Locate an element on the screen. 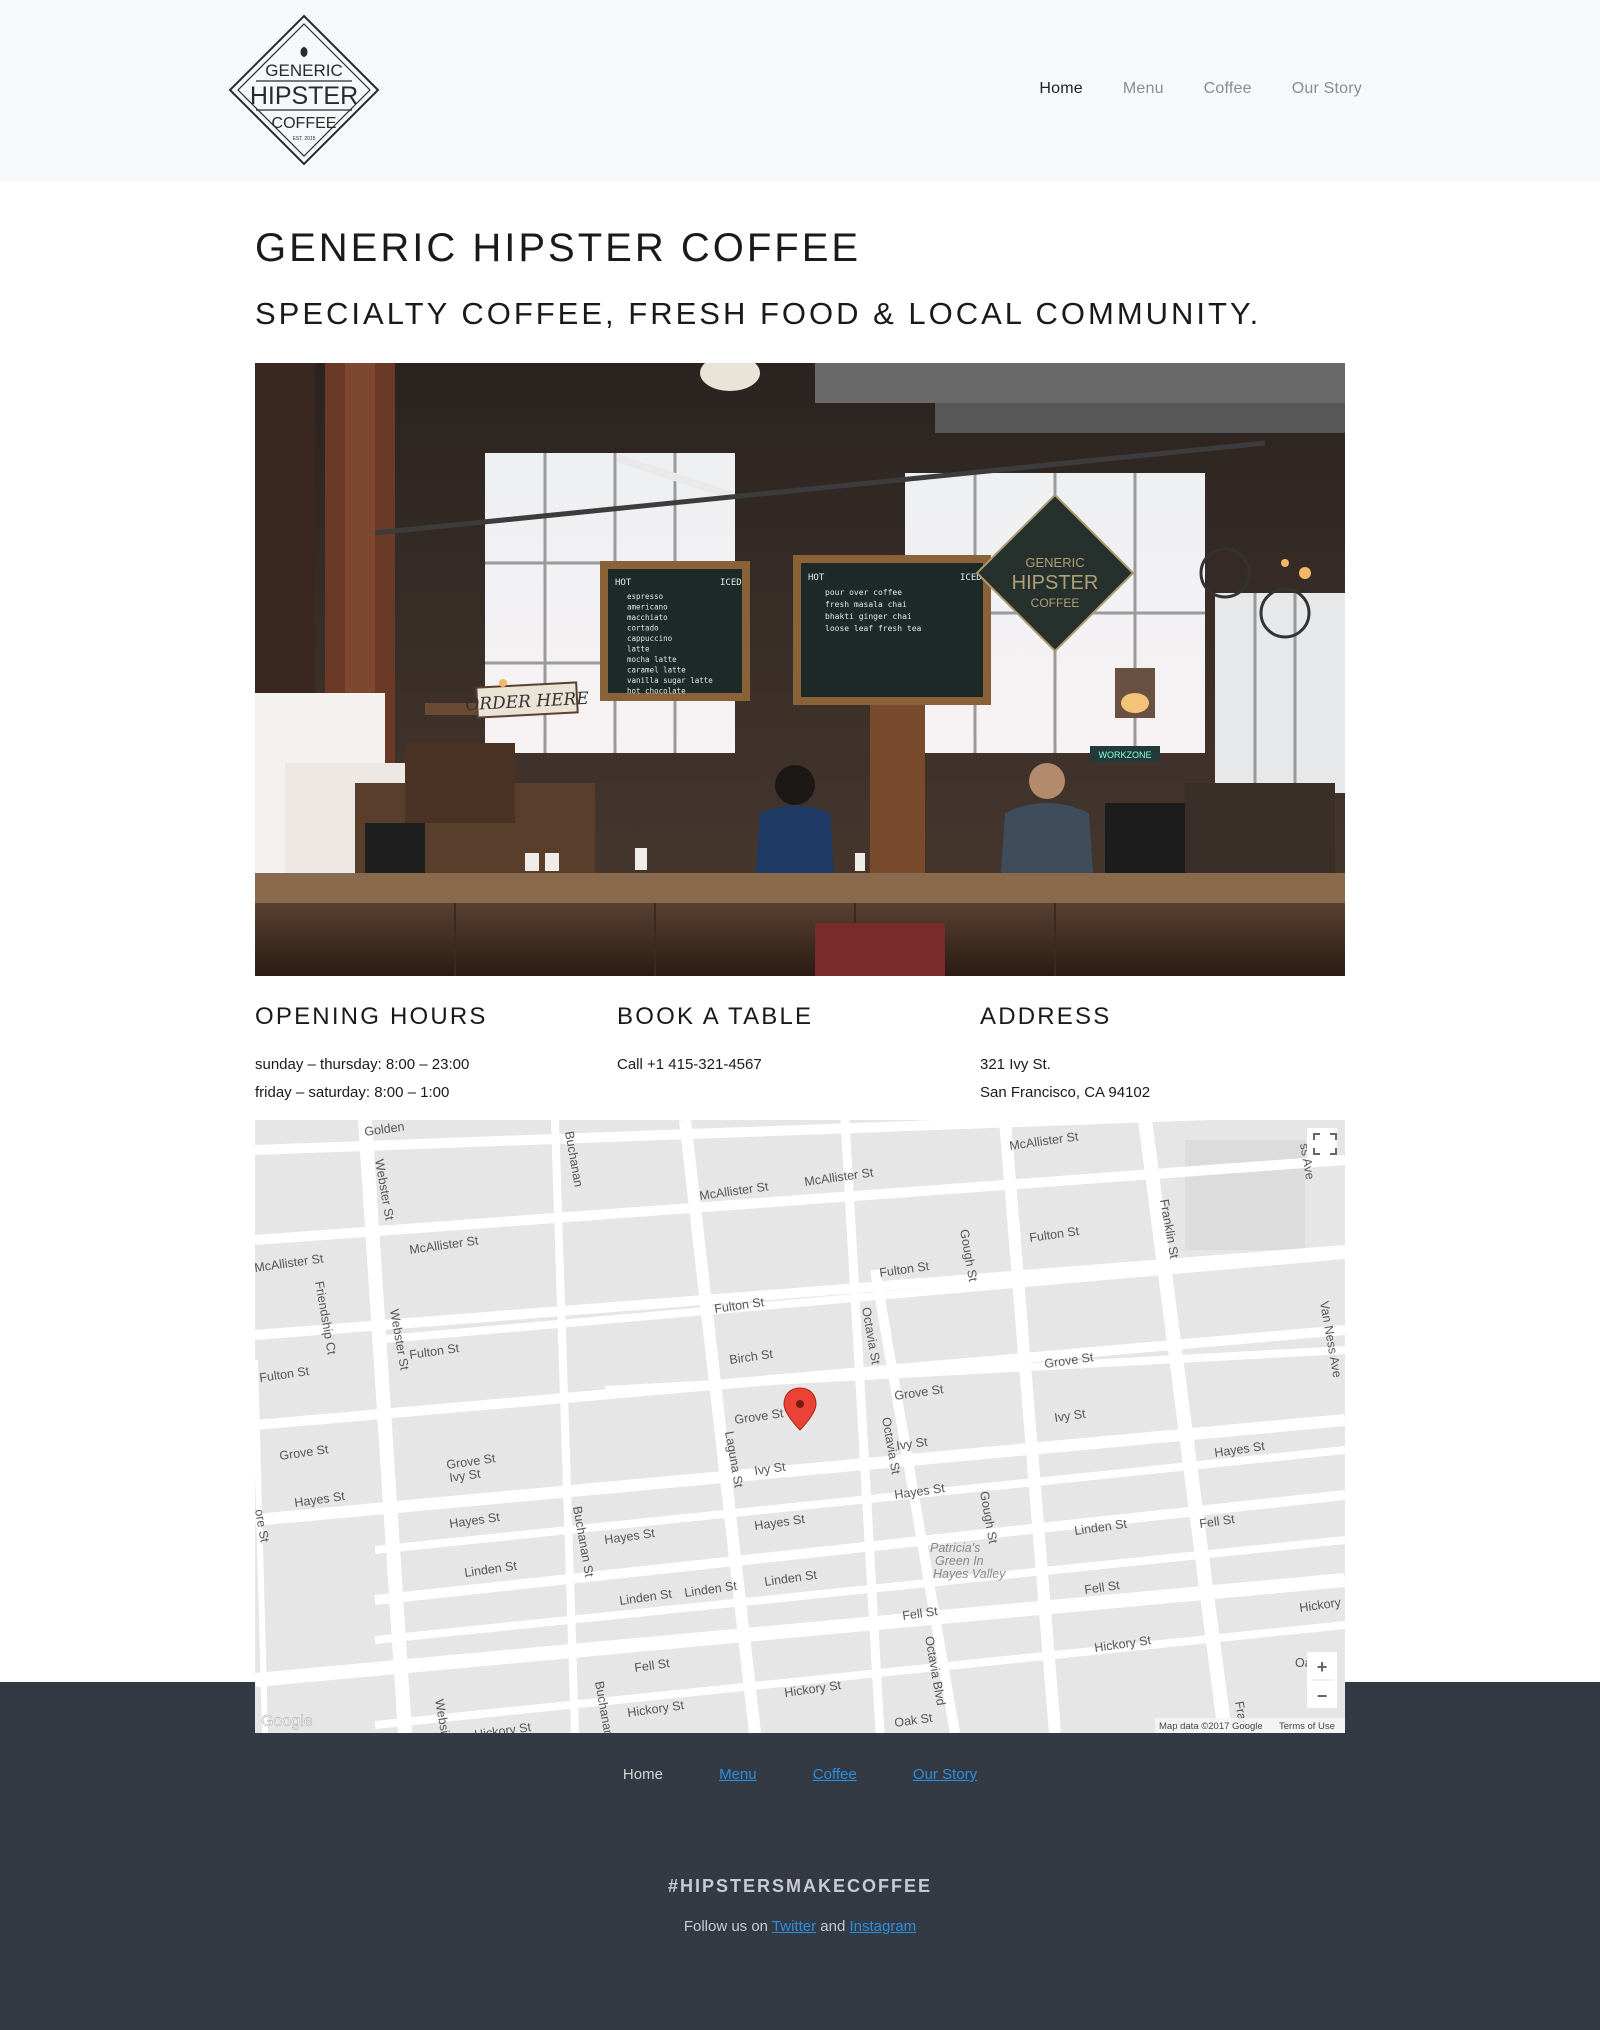  follow-and: and is located at coordinates (833, 1926).